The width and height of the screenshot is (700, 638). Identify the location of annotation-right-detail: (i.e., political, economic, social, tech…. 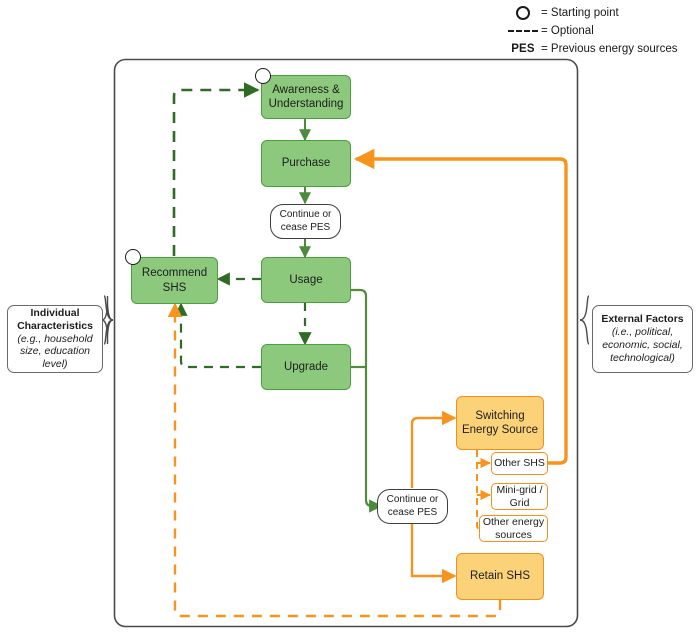
(642, 345).